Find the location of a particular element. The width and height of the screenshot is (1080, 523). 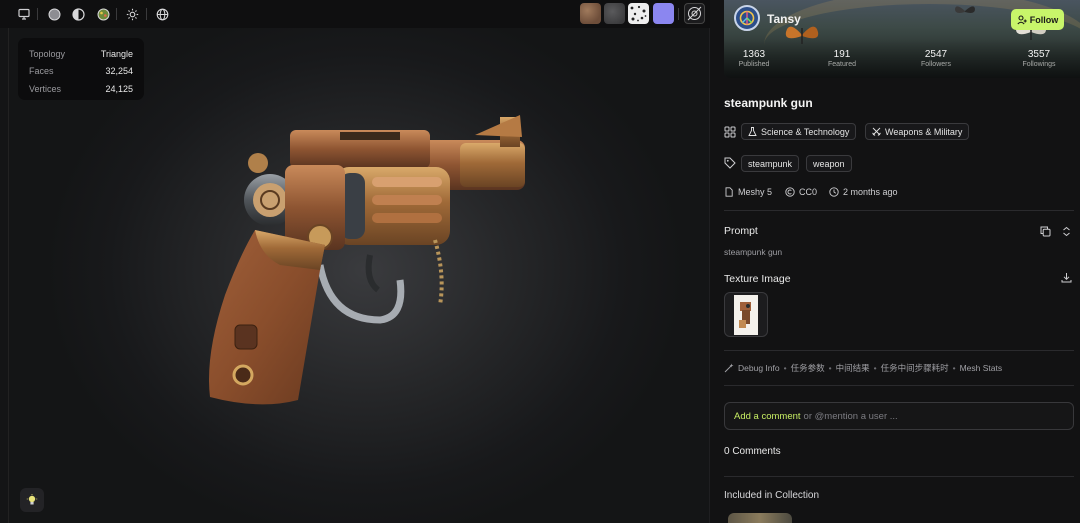

uv-map-icon is located at coordinates (694, 13).